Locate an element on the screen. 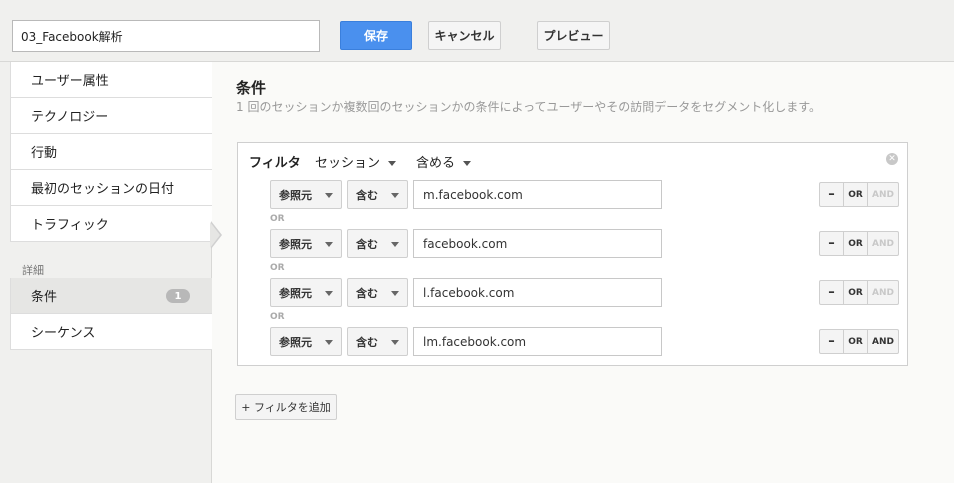 The image size is (954, 483). active-pointer is located at coordinates (215, 235).